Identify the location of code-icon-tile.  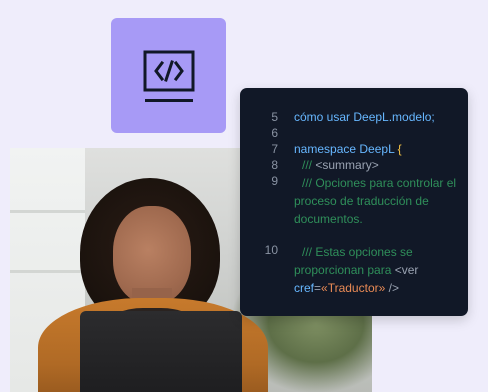
(168, 75).